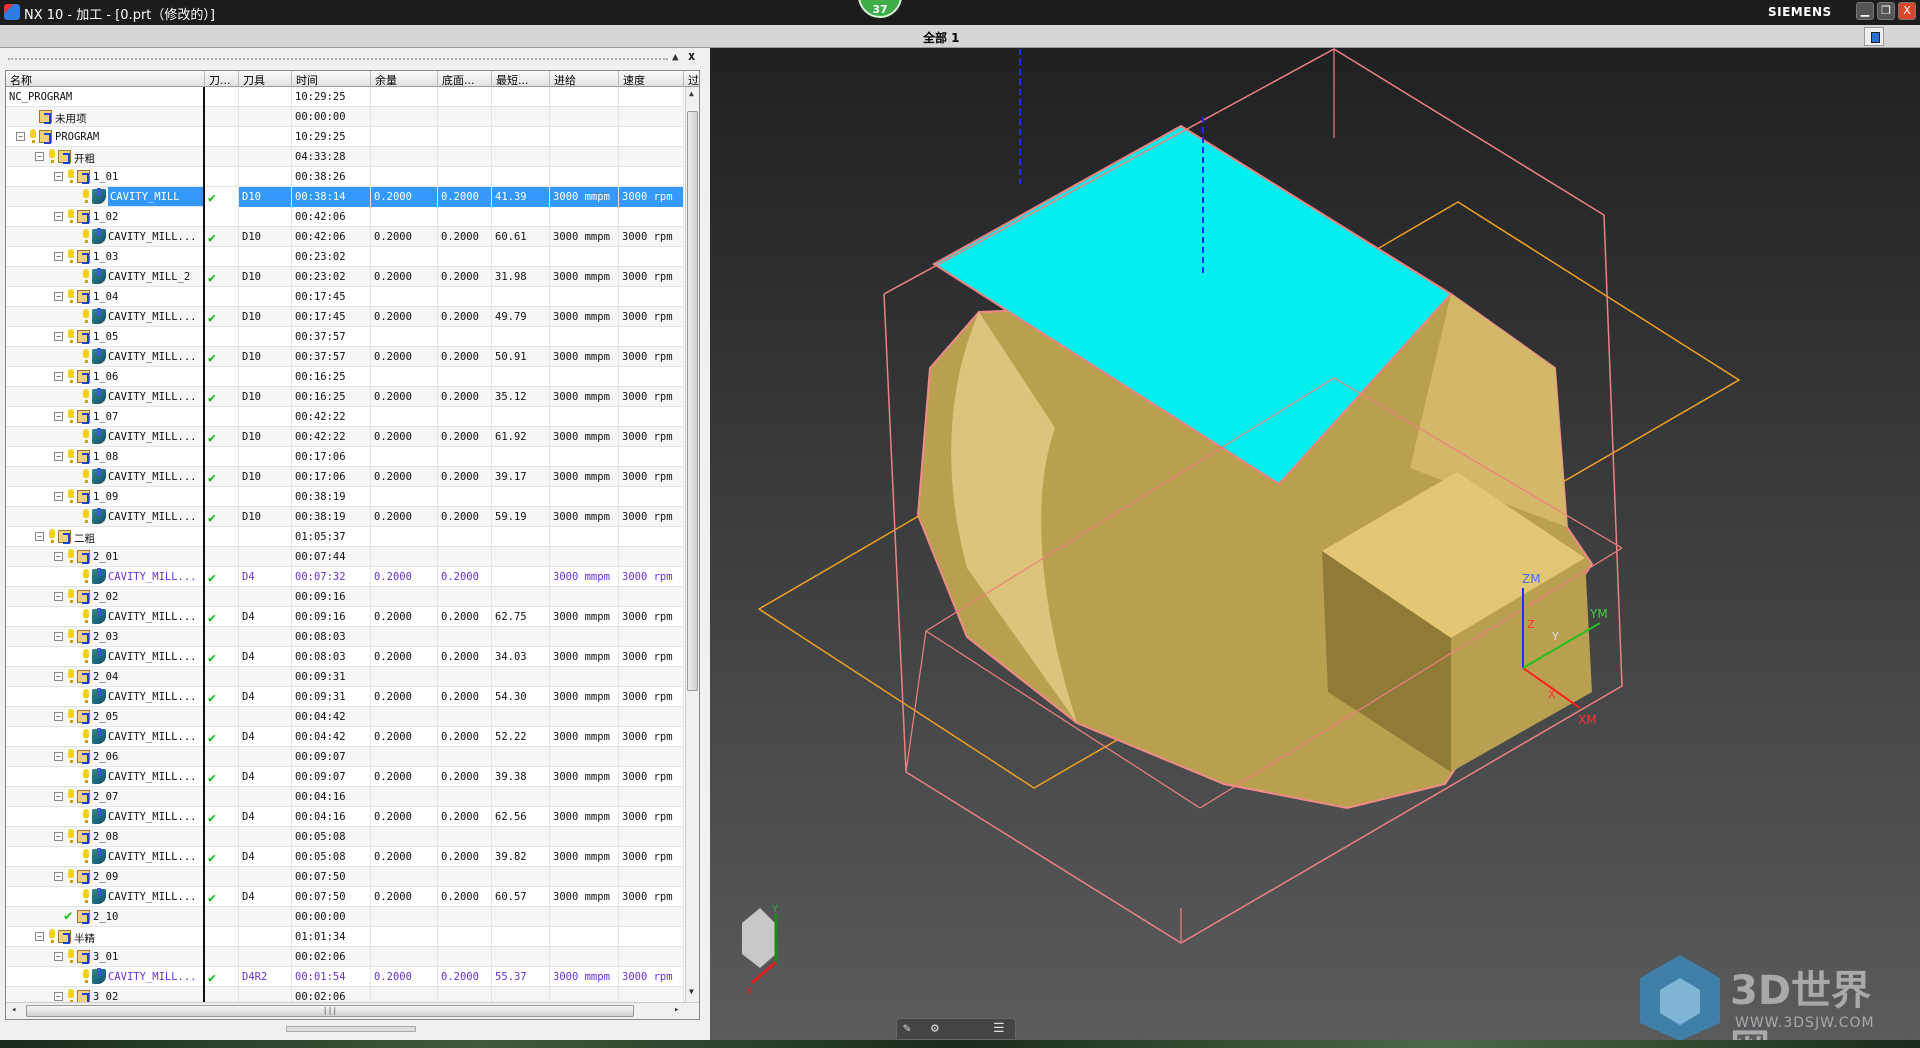 This screenshot has width=1920, height=1048. Describe the element at coordinates (105, 97) in the screenshot. I see `name-cell: NC_PROGRAM` at that location.